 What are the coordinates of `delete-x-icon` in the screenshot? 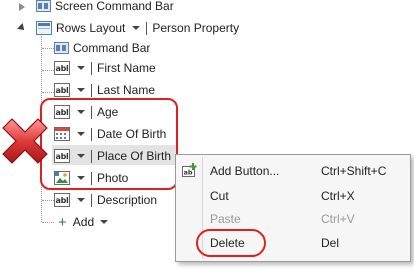 It's located at (25, 141).